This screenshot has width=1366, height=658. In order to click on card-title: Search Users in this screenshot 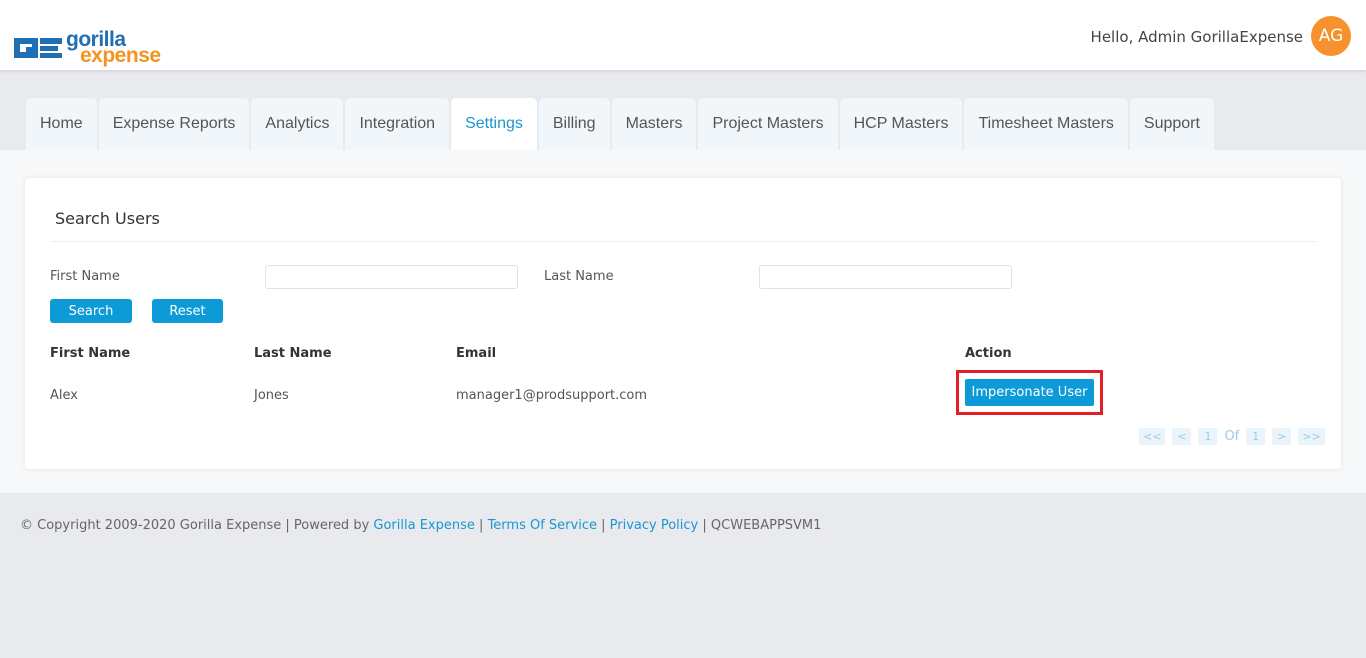, I will do `click(107, 218)`.